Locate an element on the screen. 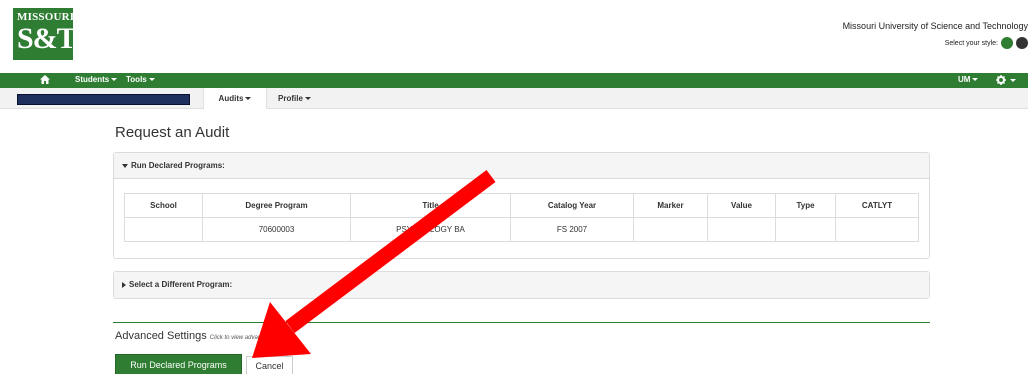  column-header: School is located at coordinates (163, 205).